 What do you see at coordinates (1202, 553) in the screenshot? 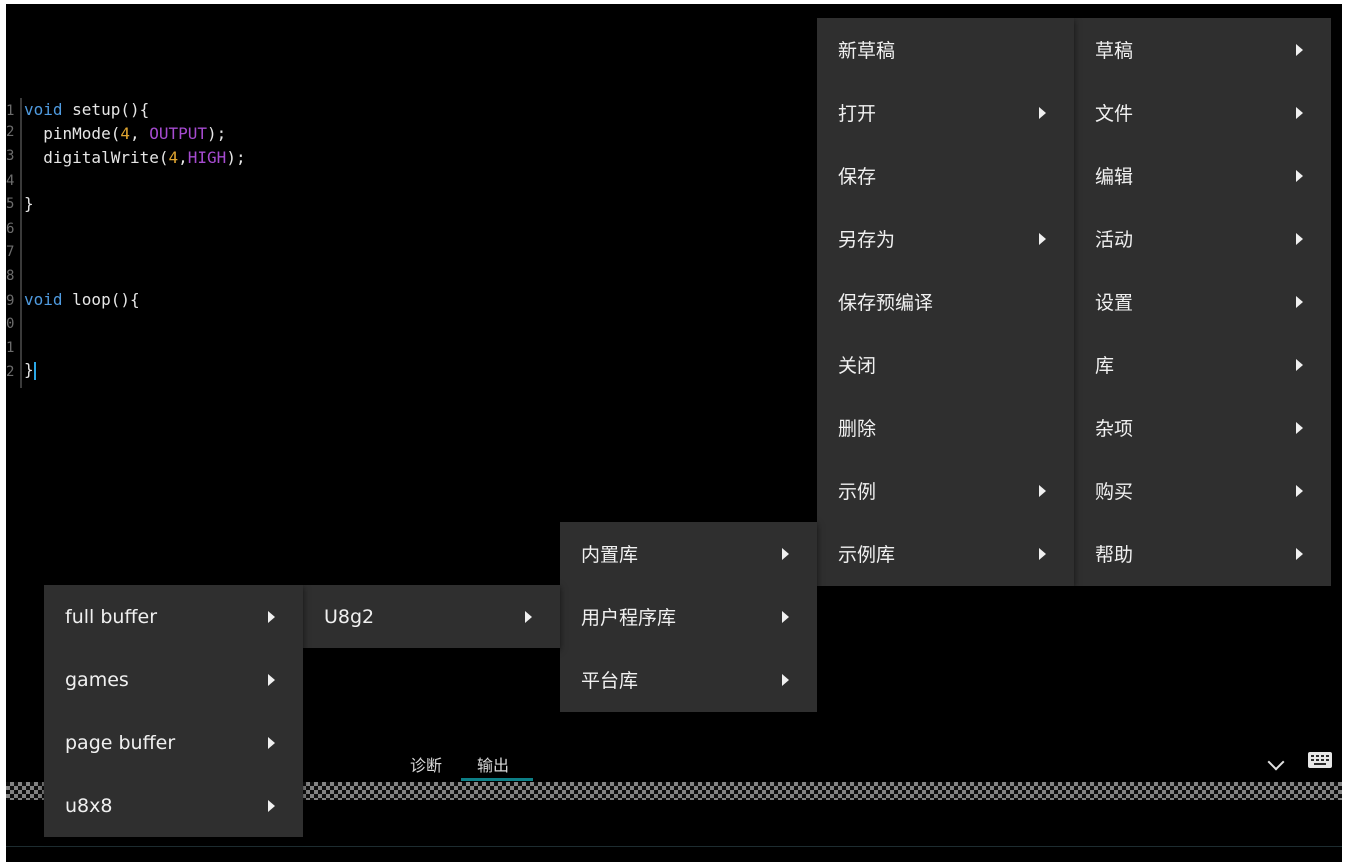
I see `main-menu-item-help: 帮助` at bounding box center [1202, 553].